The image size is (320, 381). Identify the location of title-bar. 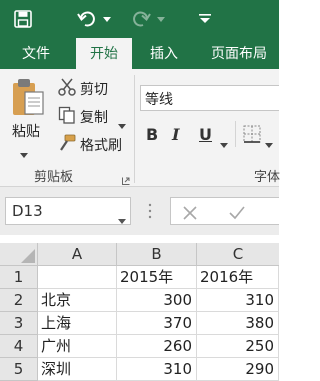
(139, 19).